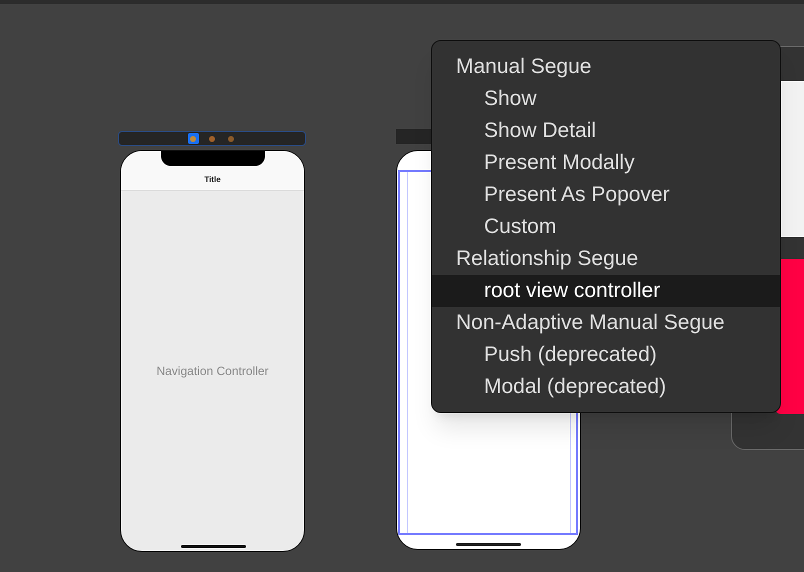 Image resolution: width=804 pixels, height=572 pixels. Describe the element at coordinates (212, 371) in the screenshot. I see `scene-label: Navigation Controller` at that location.